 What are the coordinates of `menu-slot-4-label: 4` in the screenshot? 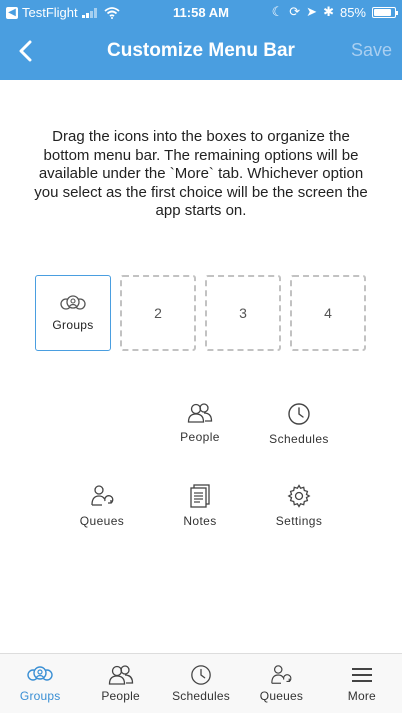 It's located at (328, 313).